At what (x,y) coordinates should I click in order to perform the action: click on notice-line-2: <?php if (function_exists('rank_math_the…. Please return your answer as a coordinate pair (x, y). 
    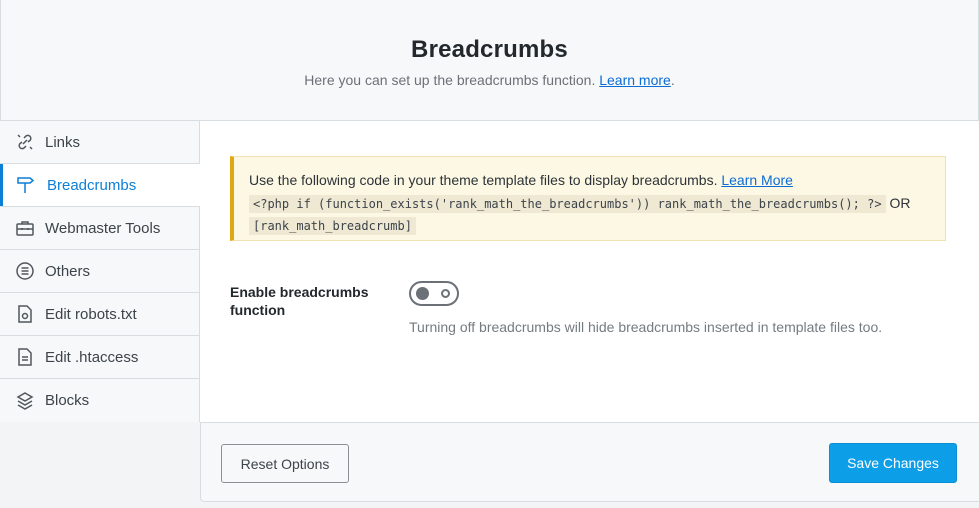
    Looking at the image, I should click on (597, 204).